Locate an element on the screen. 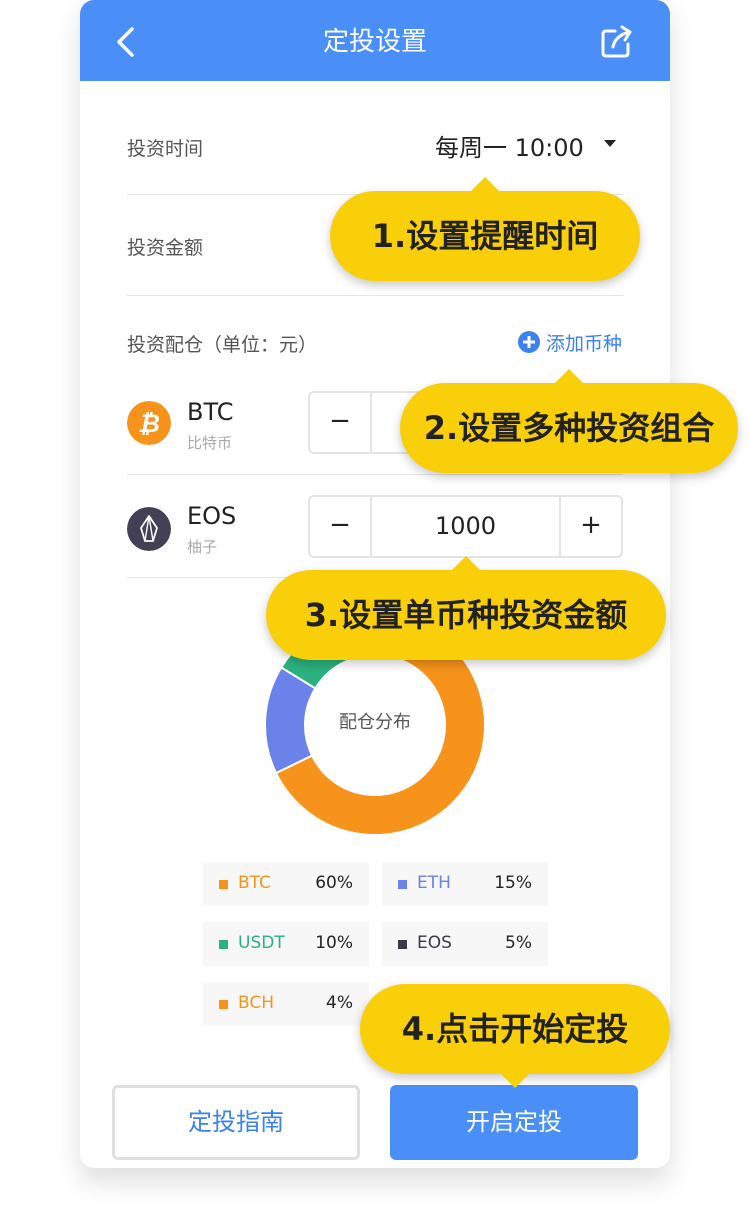 The height and width of the screenshot is (1212, 750). callout-text: 1.设置提醒时间 is located at coordinates (485, 236).